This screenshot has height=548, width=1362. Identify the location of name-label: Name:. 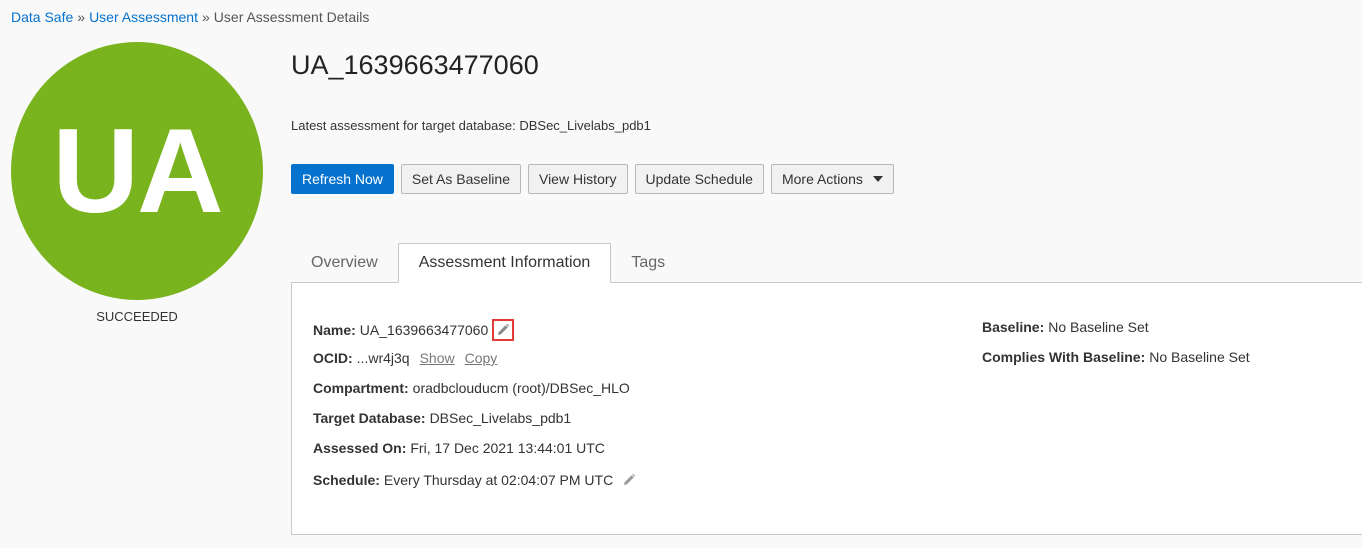
(334, 330).